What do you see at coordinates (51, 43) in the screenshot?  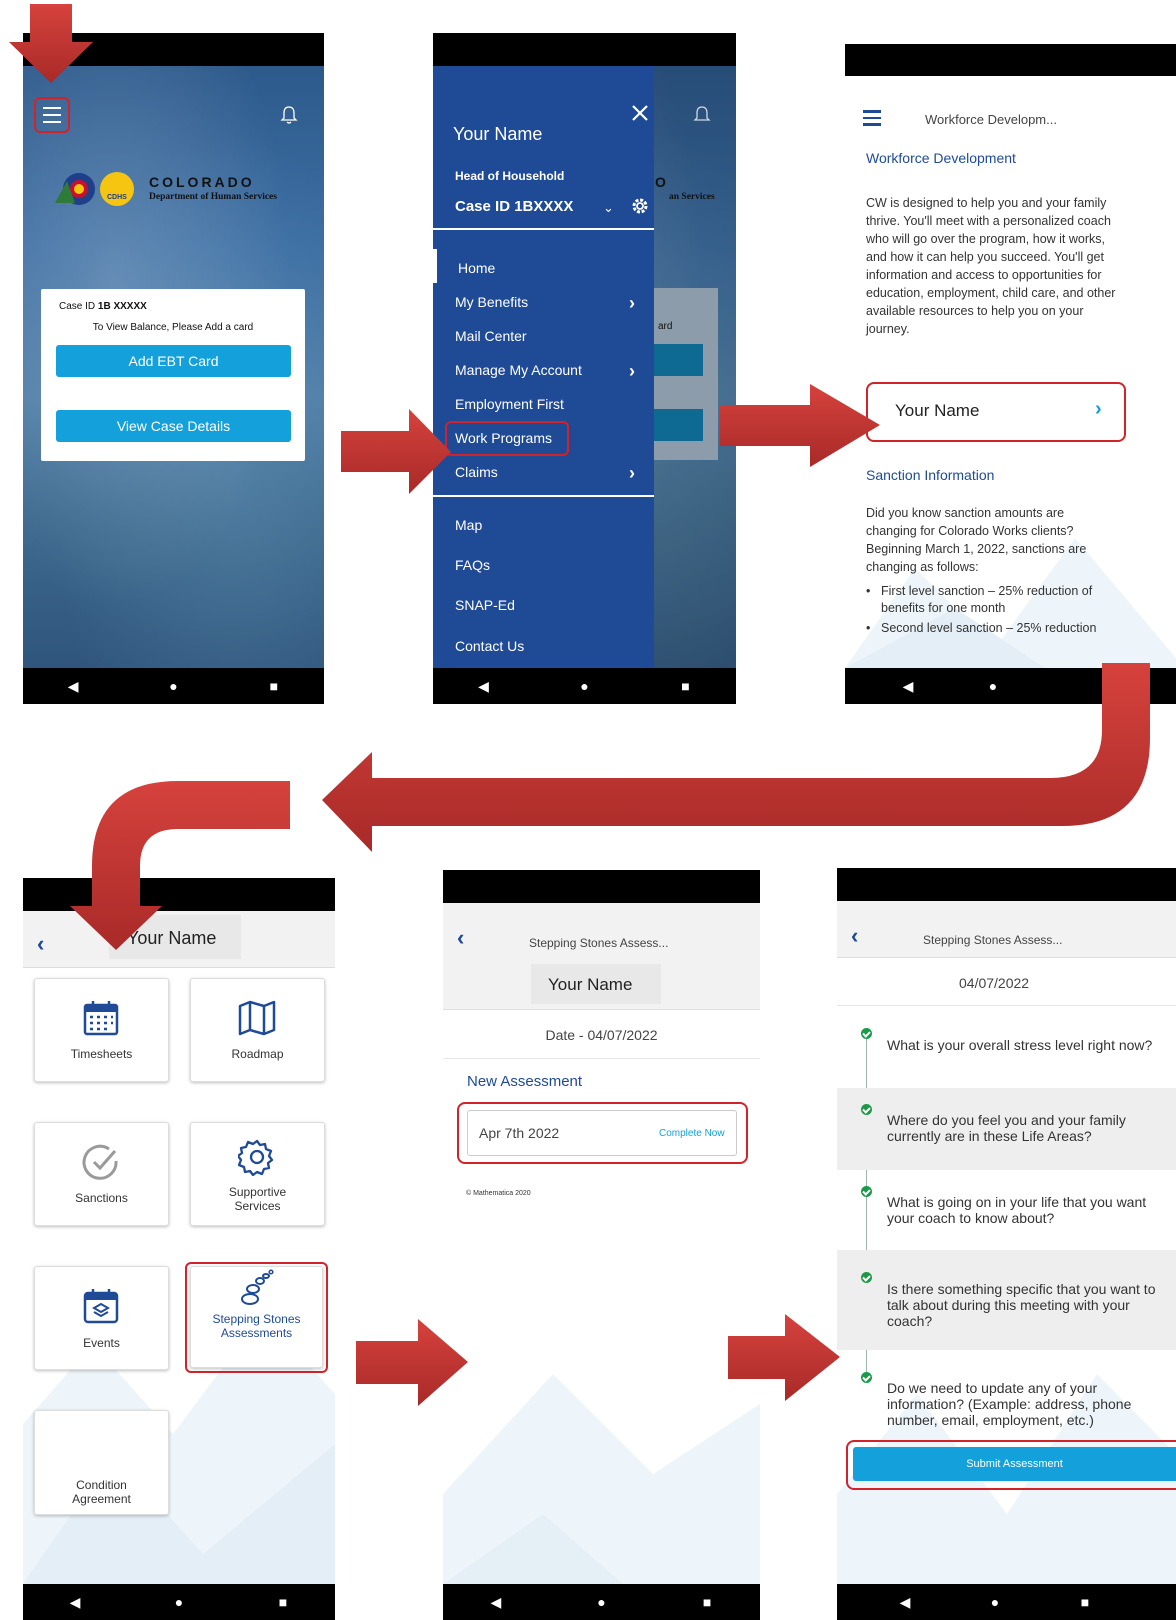 I see `arrow-down-to-menu-icon` at bounding box center [51, 43].